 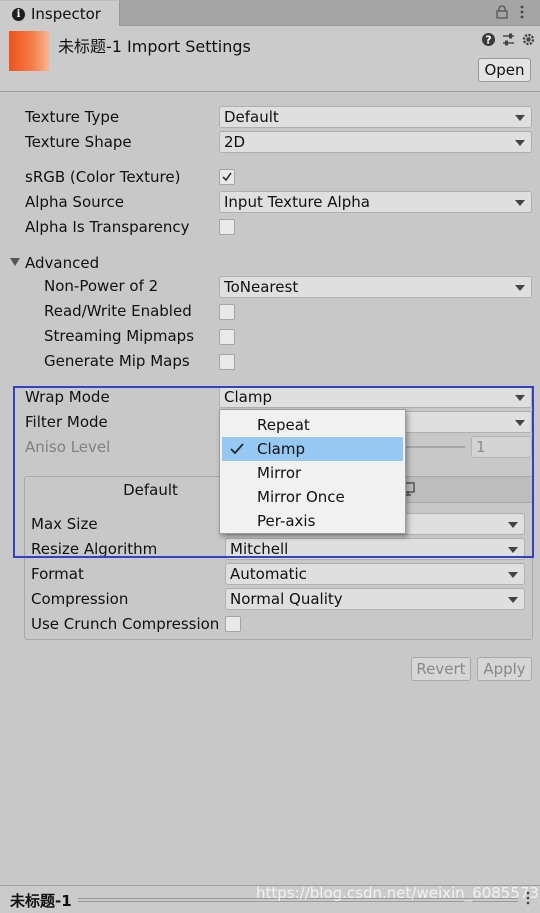 What do you see at coordinates (261, 287) in the screenshot?
I see `non-power-of-2-value: ToNearest` at bounding box center [261, 287].